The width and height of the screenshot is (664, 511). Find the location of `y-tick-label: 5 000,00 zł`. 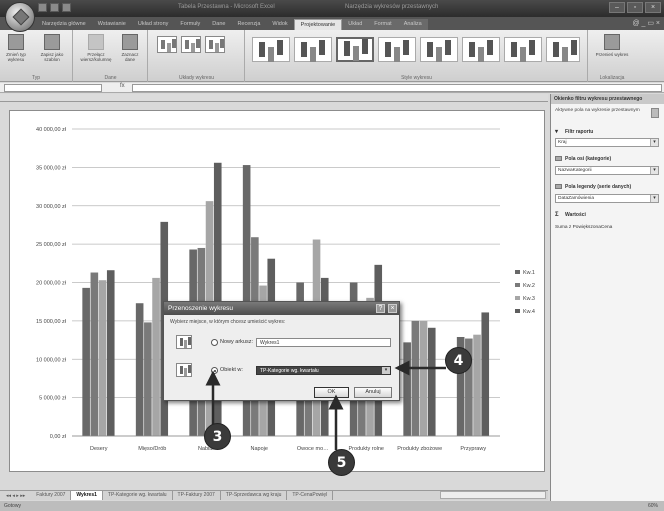

y-tick-label: 5 000,00 zł is located at coordinates (53, 399).